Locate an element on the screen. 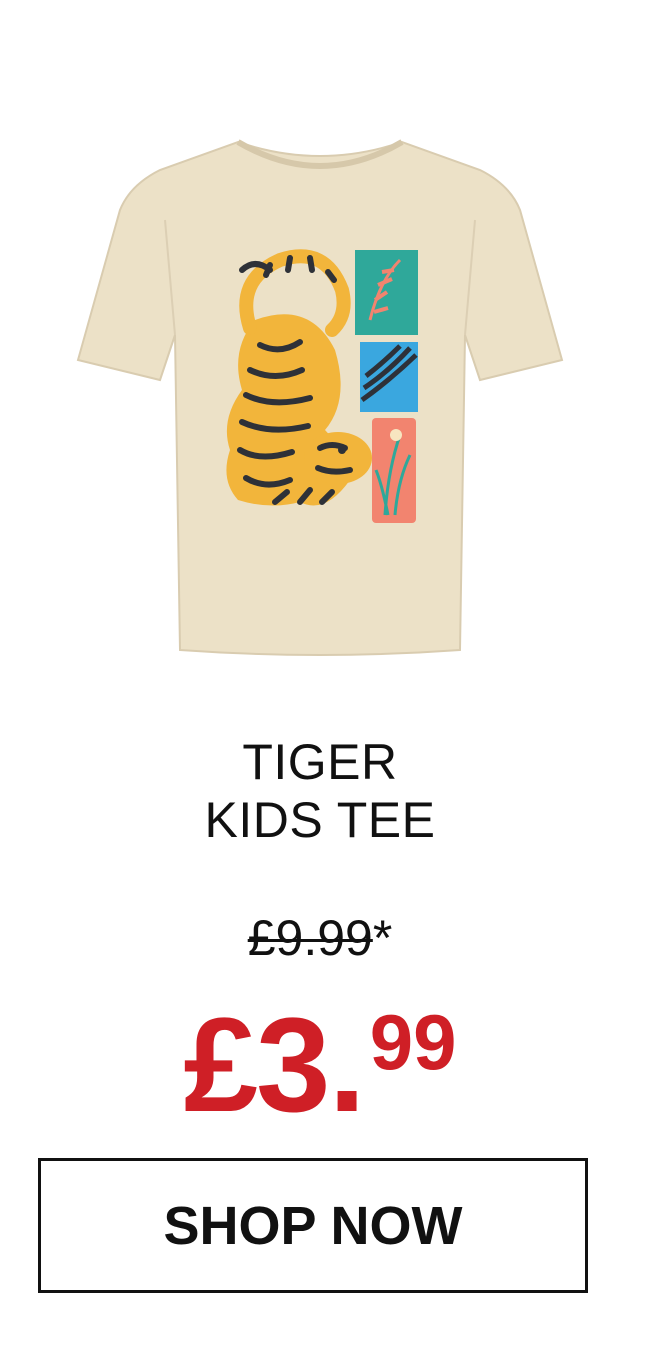 This screenshot has height=1353, width=660. product-title: TIGER KIDS TEE is located at coordinates (320, 791).